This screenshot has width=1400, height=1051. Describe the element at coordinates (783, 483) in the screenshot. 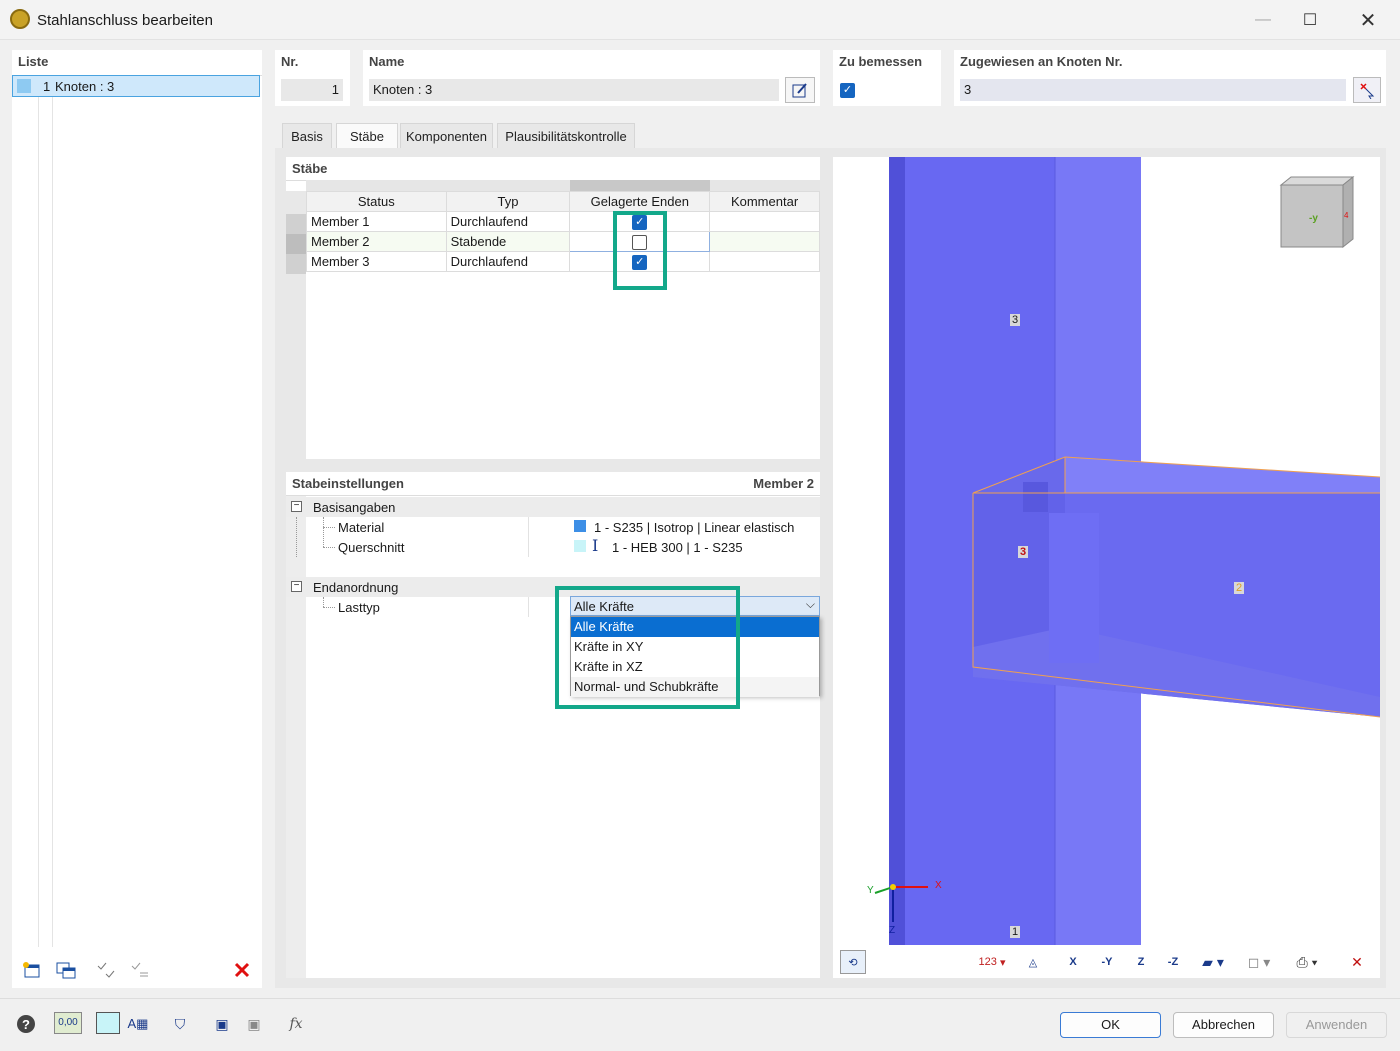

I see `member-settings-member: Member 2` at that location.